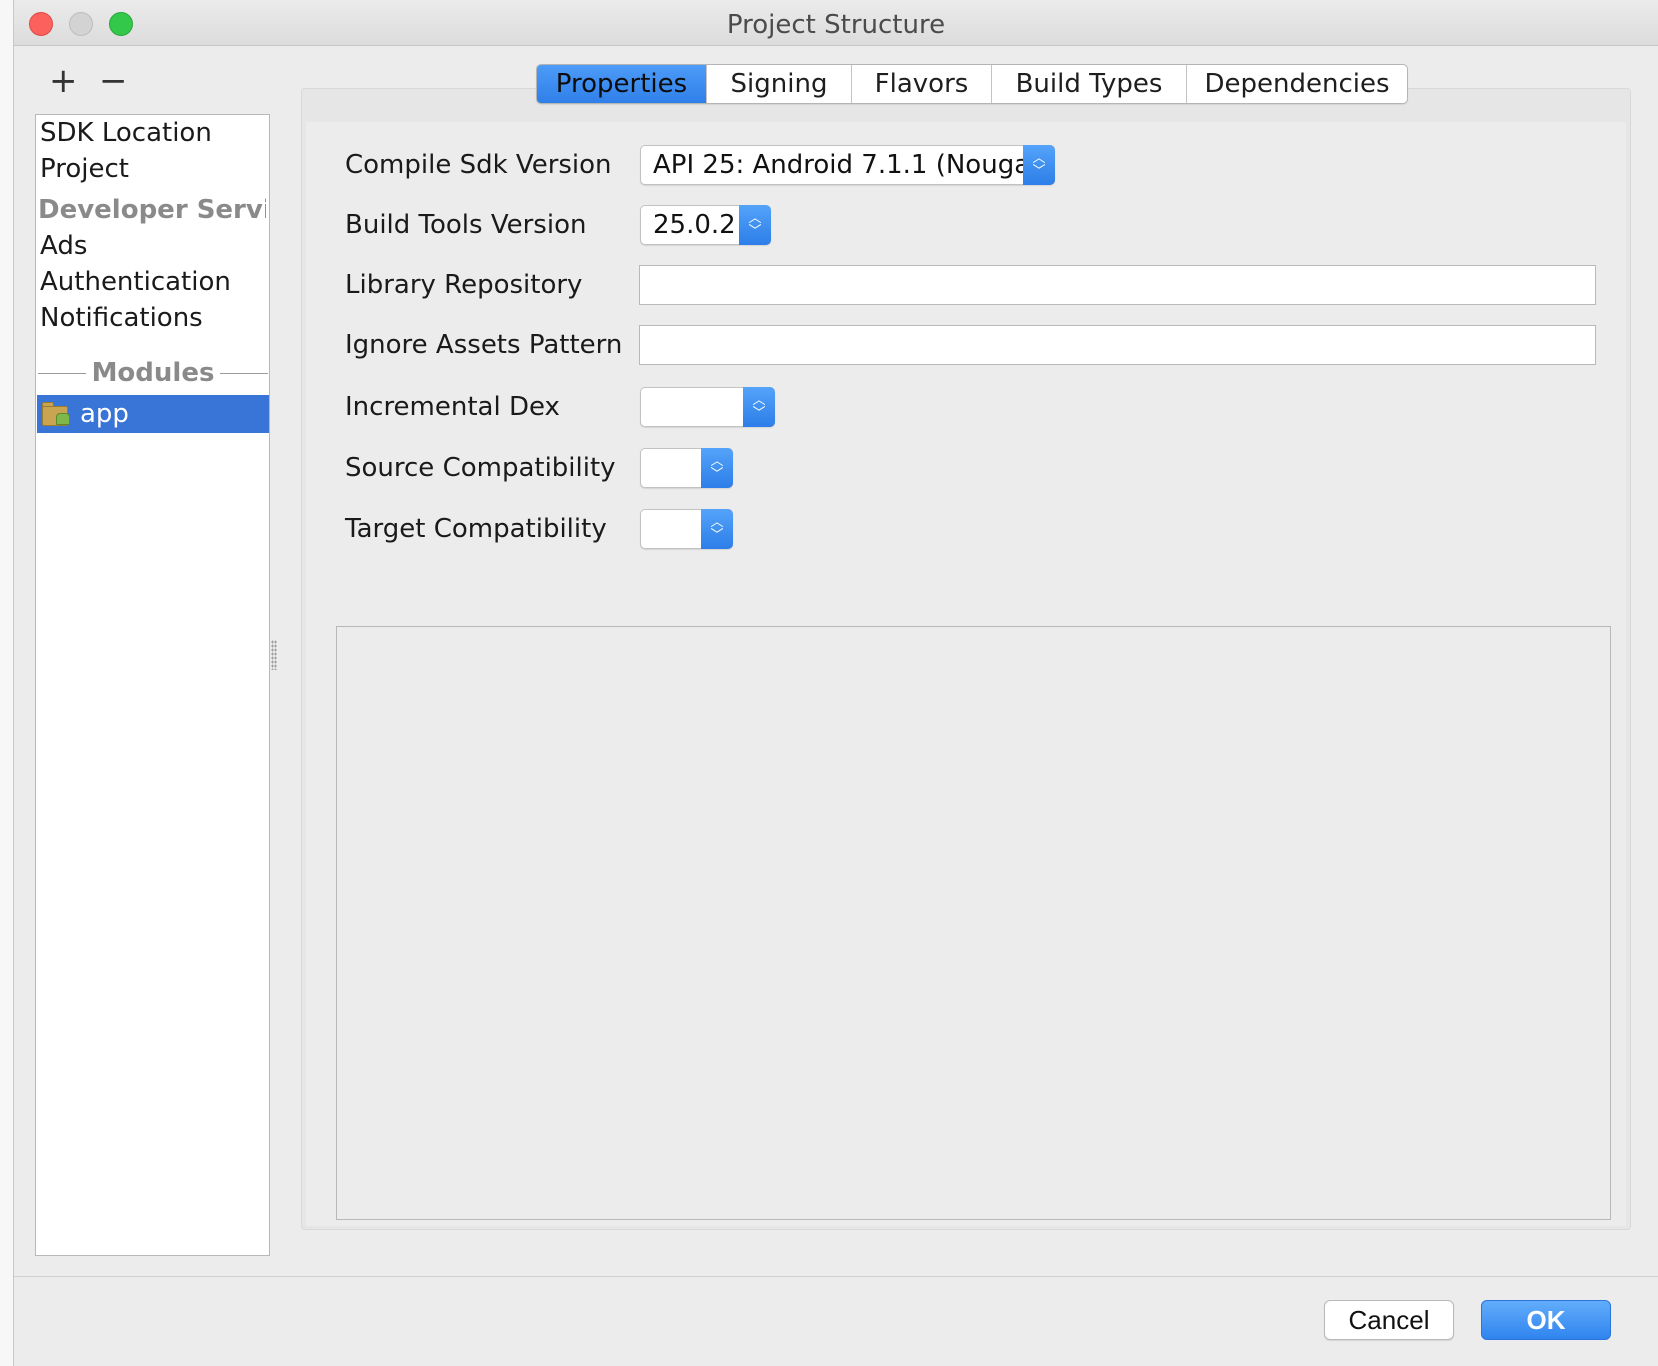 The image size is (1658, 1366). What do you see at coordinates (113, 81) in the screenshot?
I see `remove-icon: −` at bounding box center [113, 81].